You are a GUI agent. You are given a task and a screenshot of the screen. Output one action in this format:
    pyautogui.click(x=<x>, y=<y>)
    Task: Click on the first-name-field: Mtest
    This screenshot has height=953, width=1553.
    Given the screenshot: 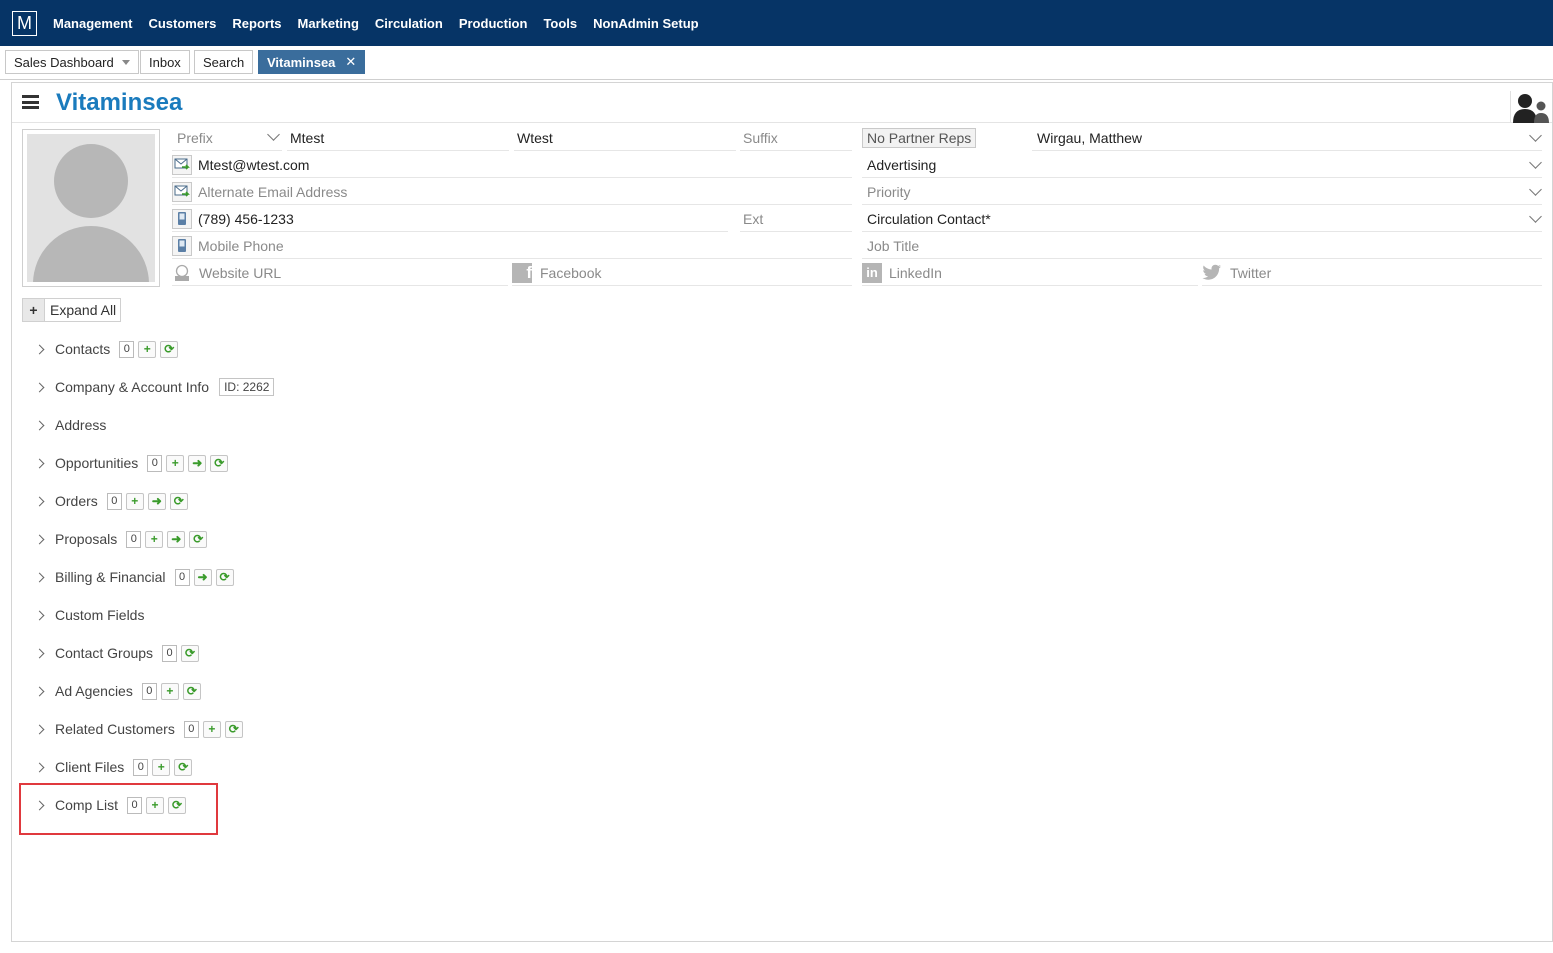 What is the action you would take?
    pyautogui.click(x=398, y=138)
    